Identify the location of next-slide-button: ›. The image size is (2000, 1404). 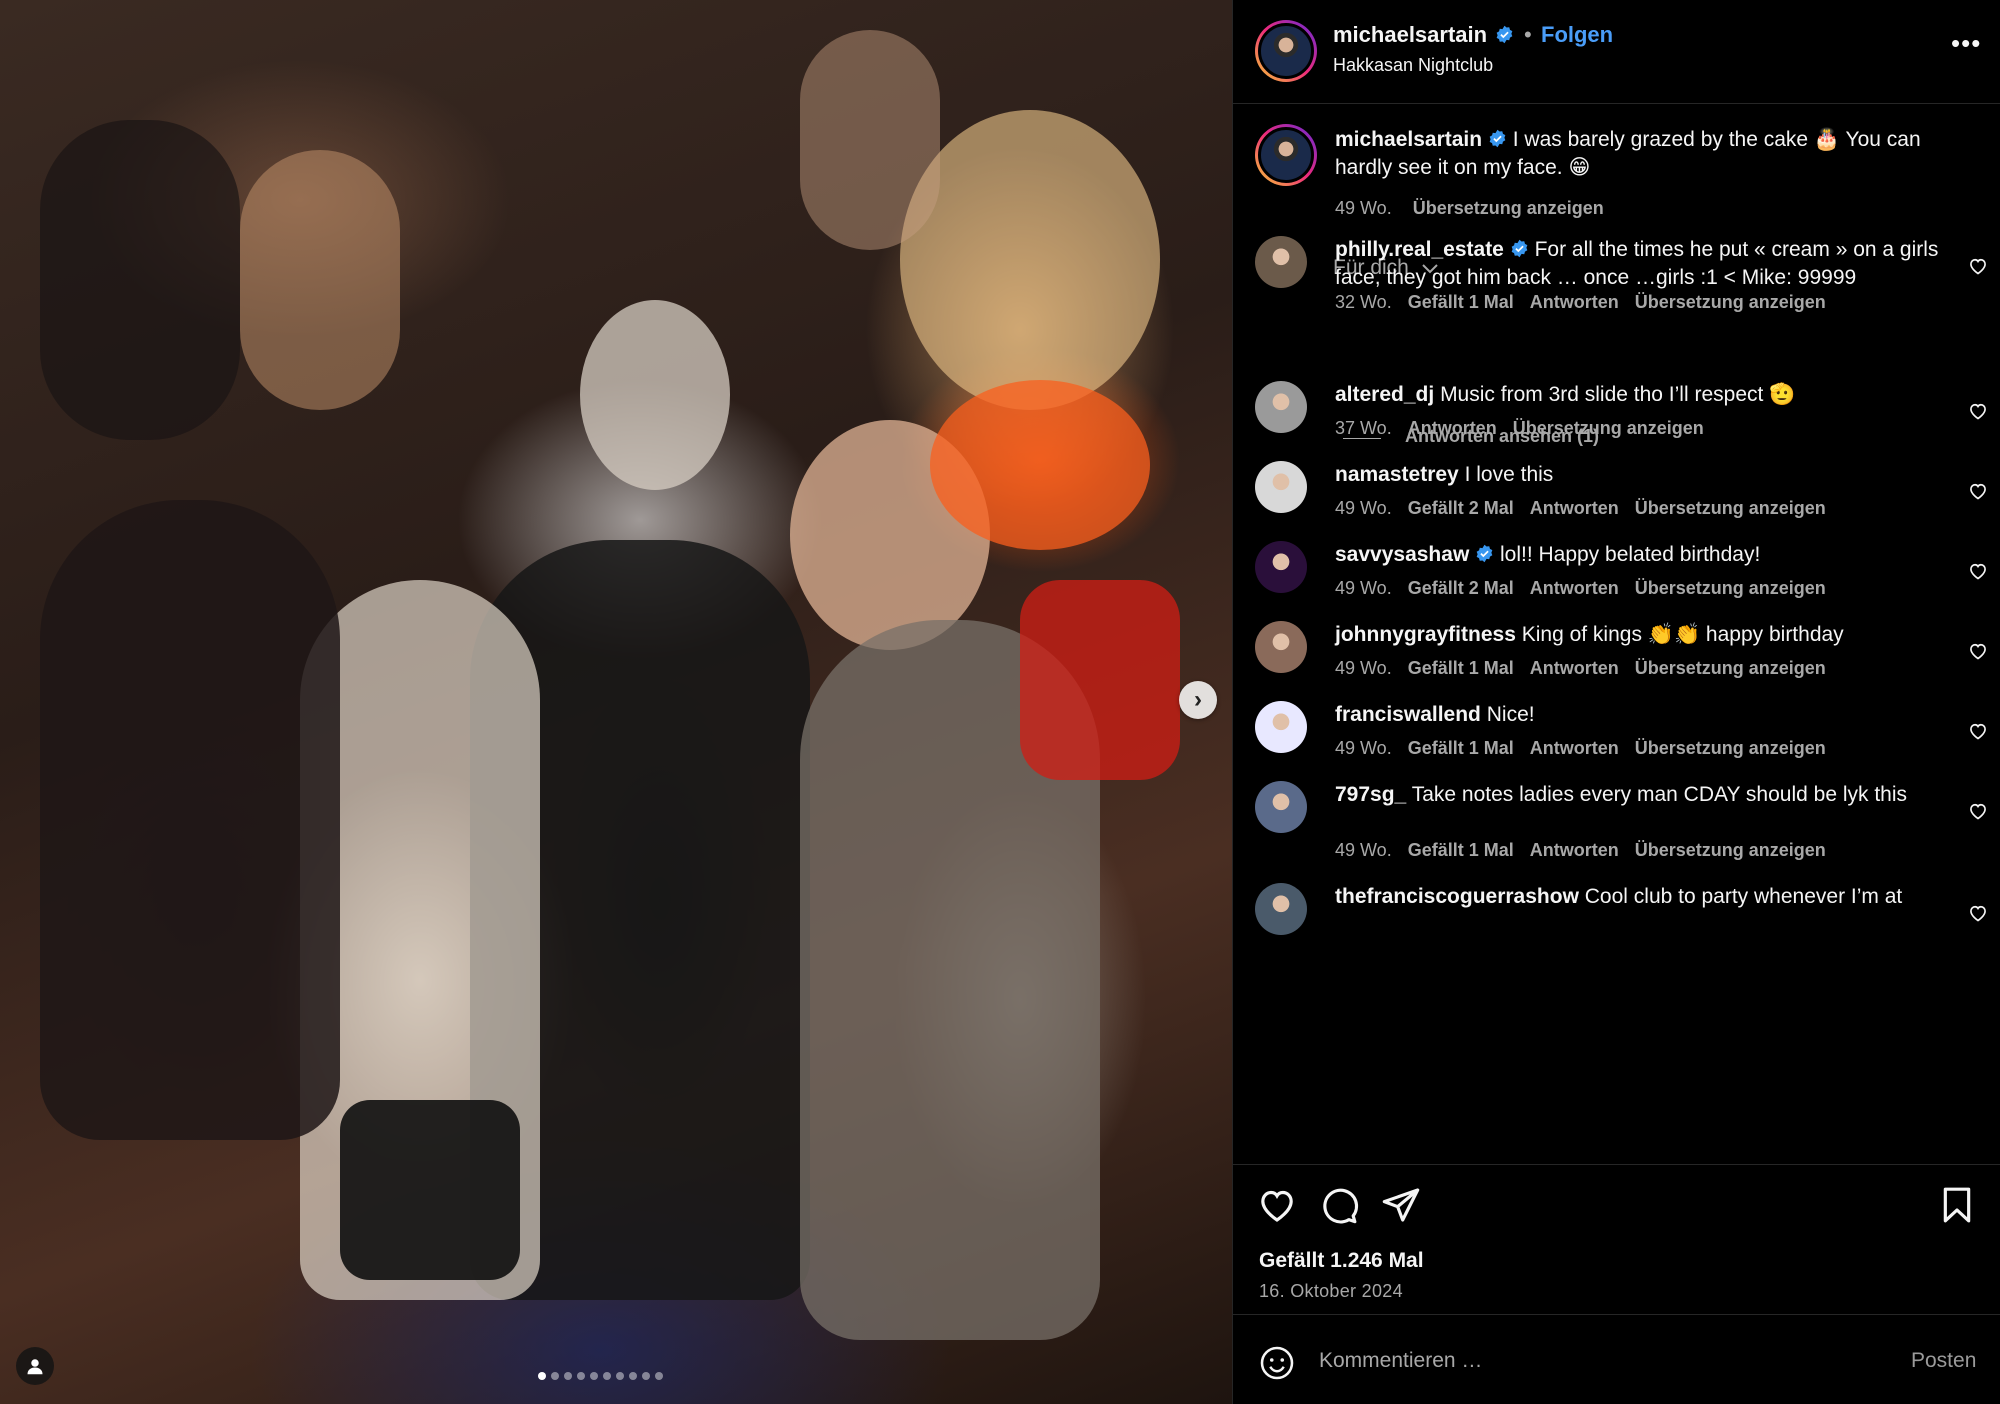
(1198, 700).